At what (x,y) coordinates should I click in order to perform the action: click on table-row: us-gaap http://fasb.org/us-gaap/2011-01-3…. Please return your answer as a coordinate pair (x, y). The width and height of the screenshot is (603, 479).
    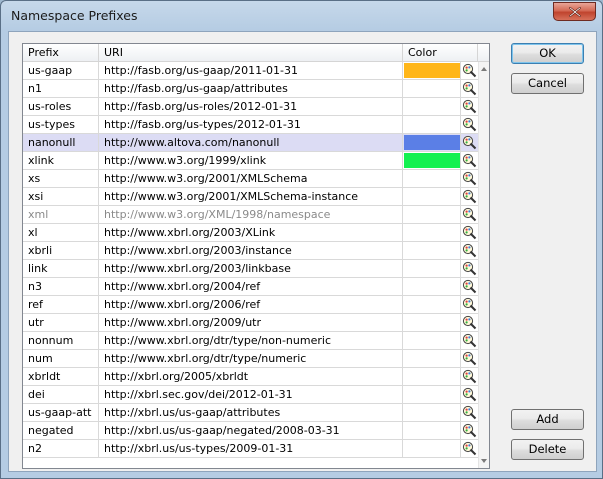
    Looking at the image, I should click on (250, 71).